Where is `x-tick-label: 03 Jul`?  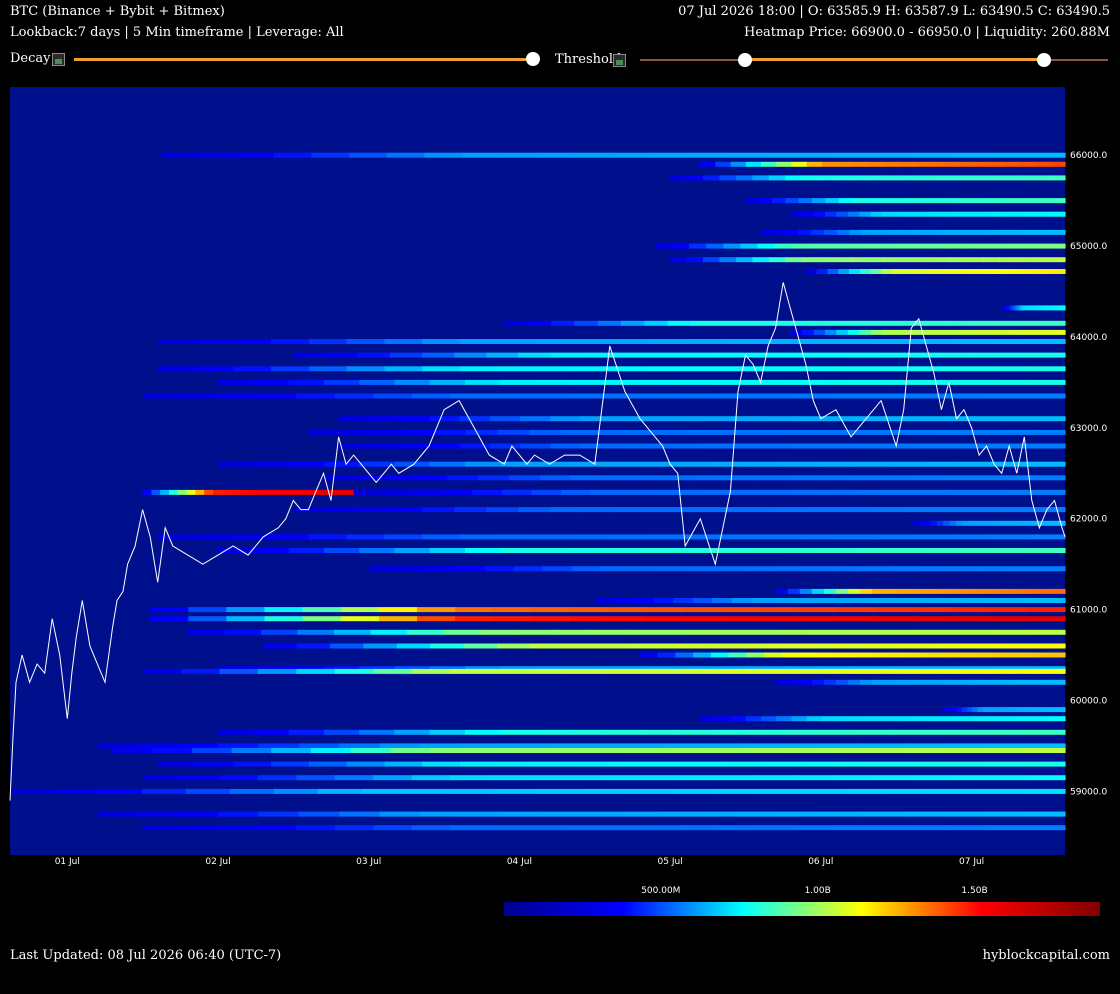
x-tick-label: 03 Jul is located at coordinates (368, 862).